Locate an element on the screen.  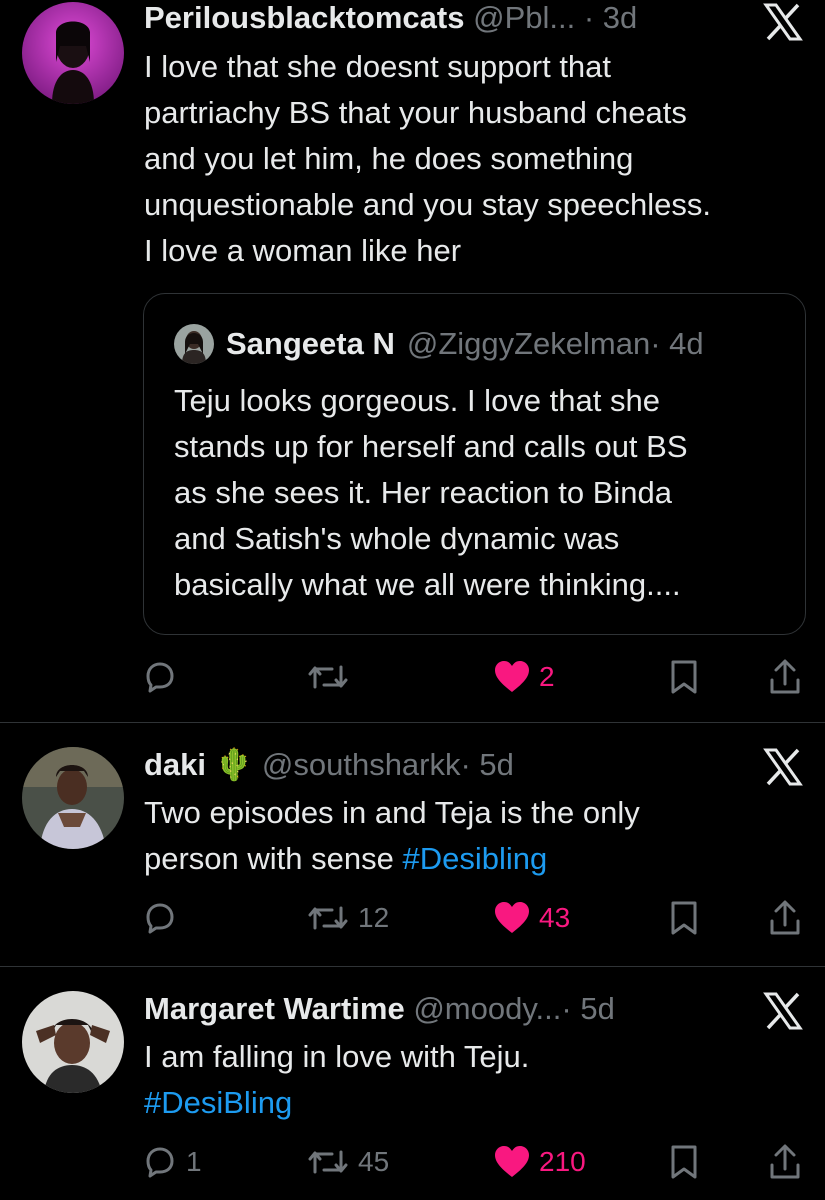
like-button: 210 is located at coordinates (539, 1162).